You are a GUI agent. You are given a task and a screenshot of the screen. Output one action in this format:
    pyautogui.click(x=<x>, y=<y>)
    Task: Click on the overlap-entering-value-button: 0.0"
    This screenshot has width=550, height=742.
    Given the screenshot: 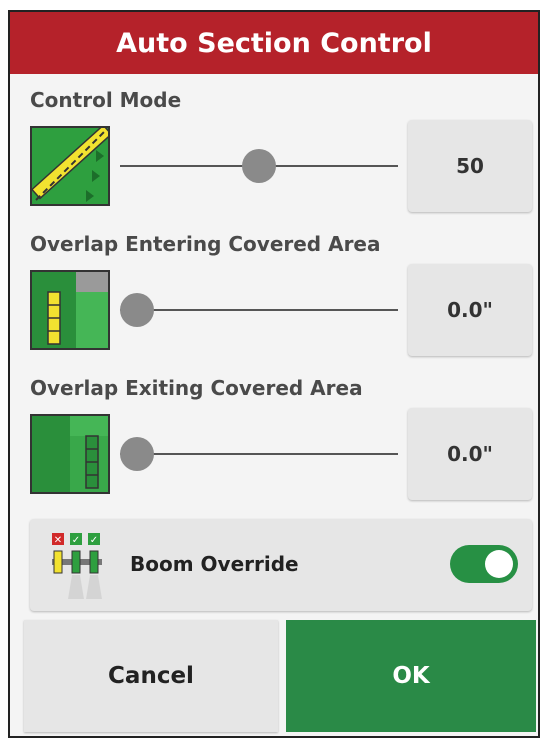 What is the action you would take?
    pyautogui.click(x=470, y=310)
    